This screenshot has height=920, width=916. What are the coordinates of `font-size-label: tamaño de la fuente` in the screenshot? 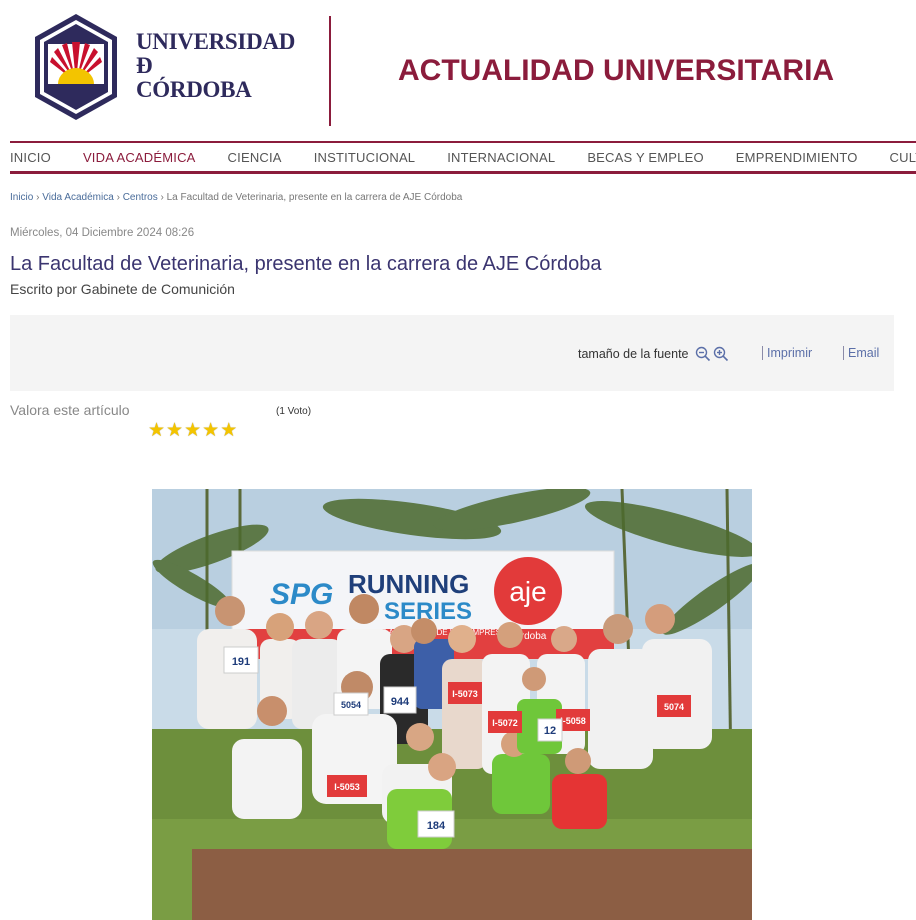 It's located at (633, 354).